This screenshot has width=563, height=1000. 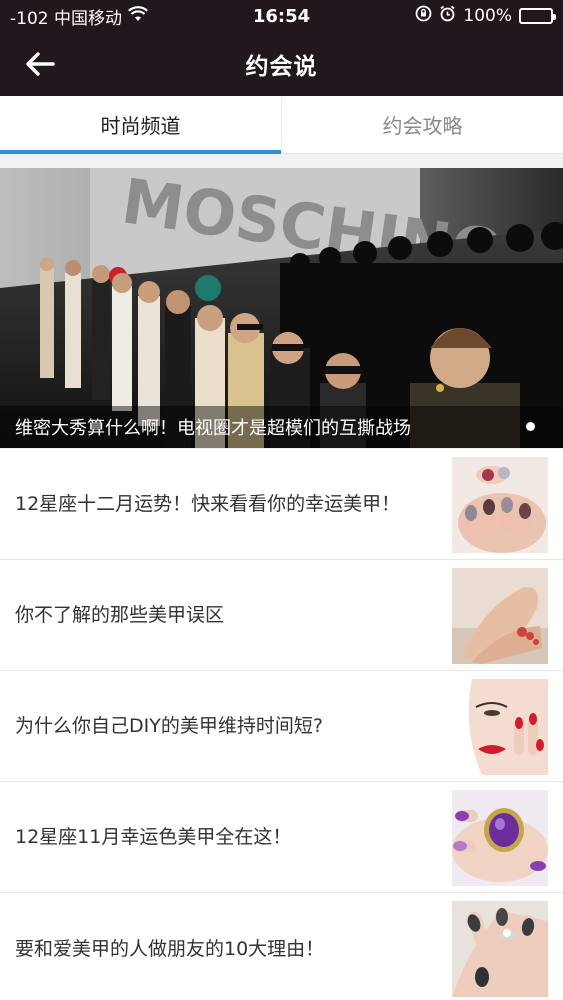 I want to click on status-bar: -102 中国移动 16:54 100%, so click(x=281, y=16).